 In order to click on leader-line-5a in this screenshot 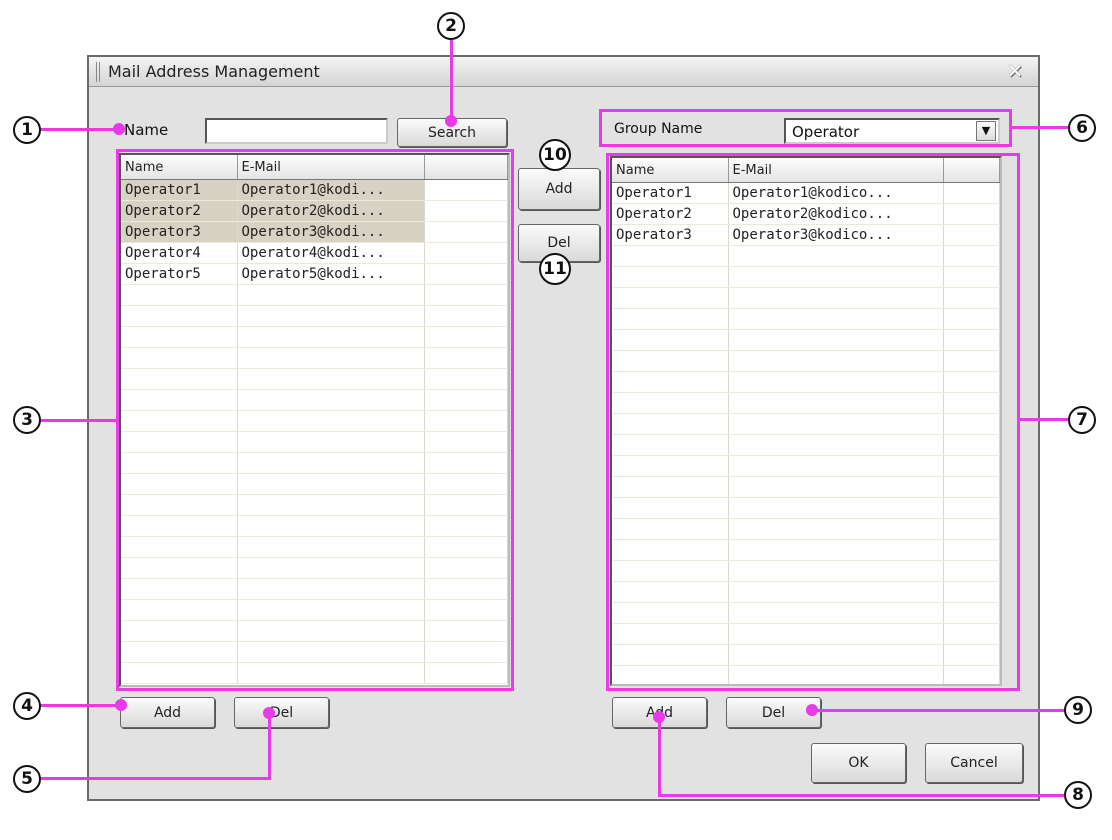, I will do `click(269, 745)`.